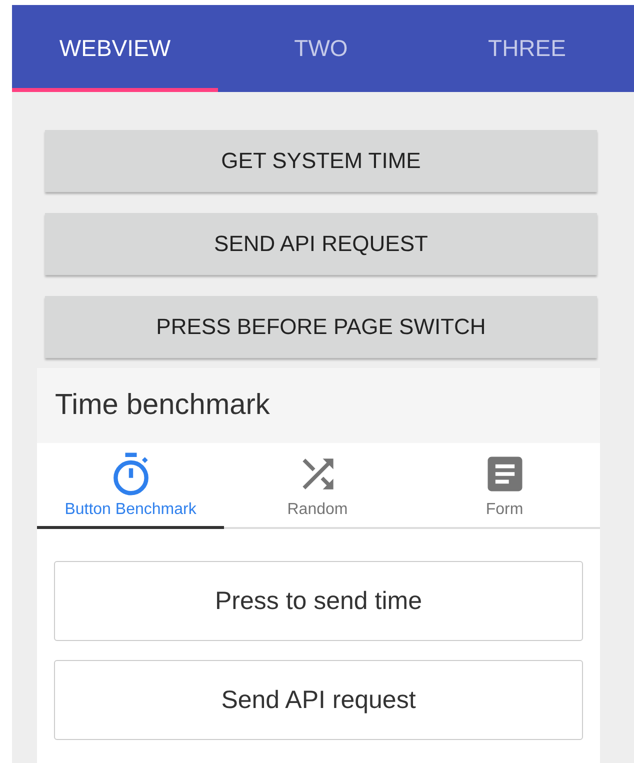 This screenshot has width=634, height=763. I want to click on outlined-button: Send API request, so click(318, 700).